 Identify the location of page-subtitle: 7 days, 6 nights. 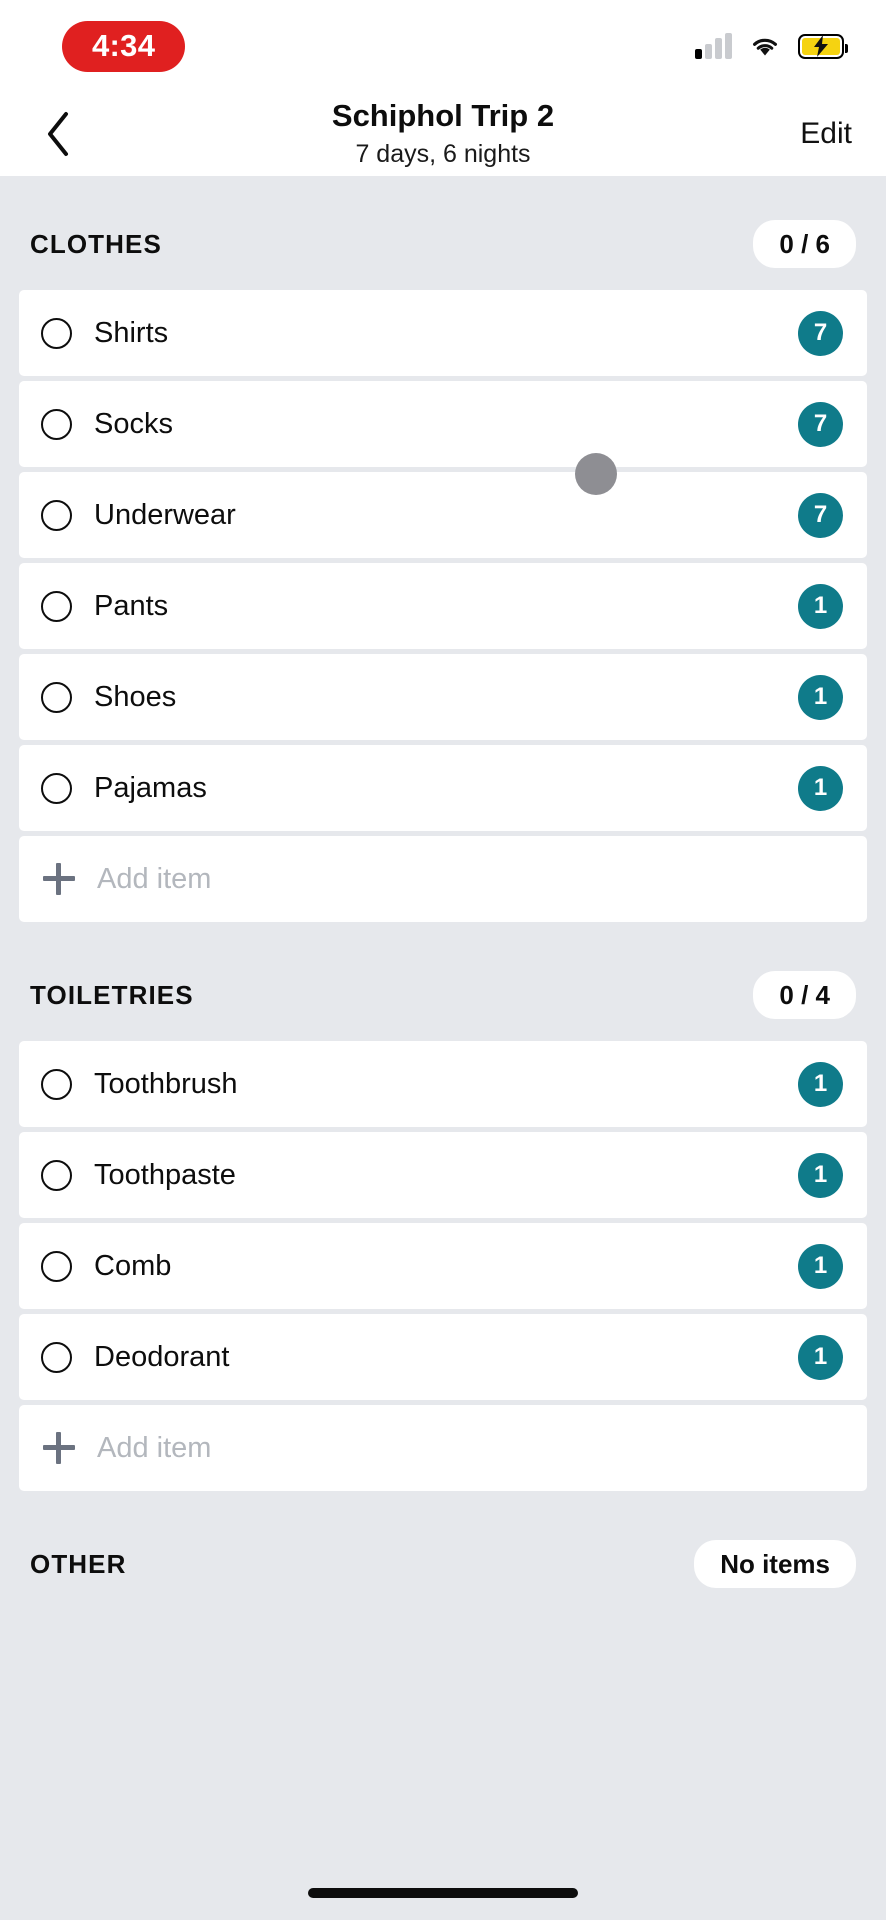
(443, 153).